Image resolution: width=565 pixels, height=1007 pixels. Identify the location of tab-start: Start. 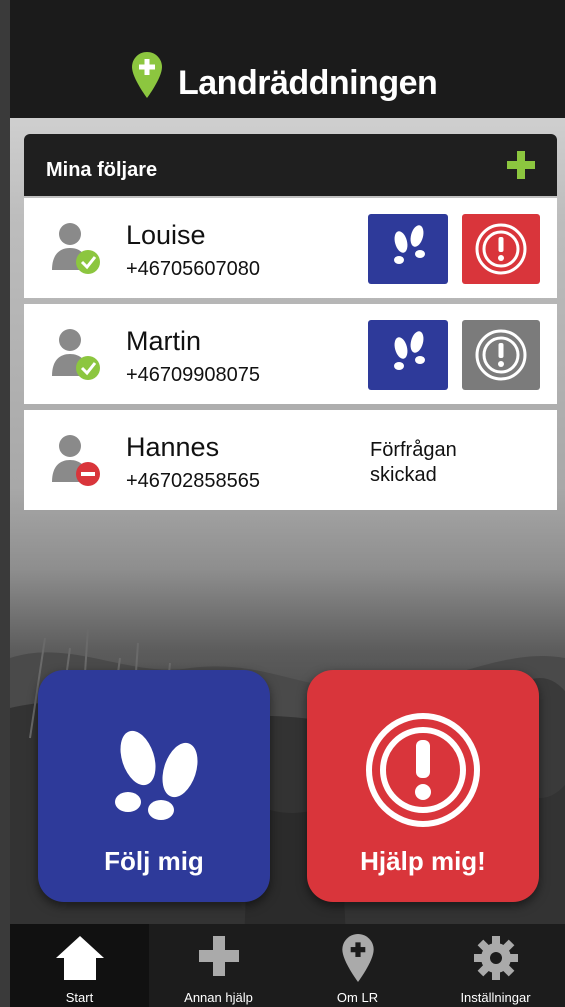
(79, 965).